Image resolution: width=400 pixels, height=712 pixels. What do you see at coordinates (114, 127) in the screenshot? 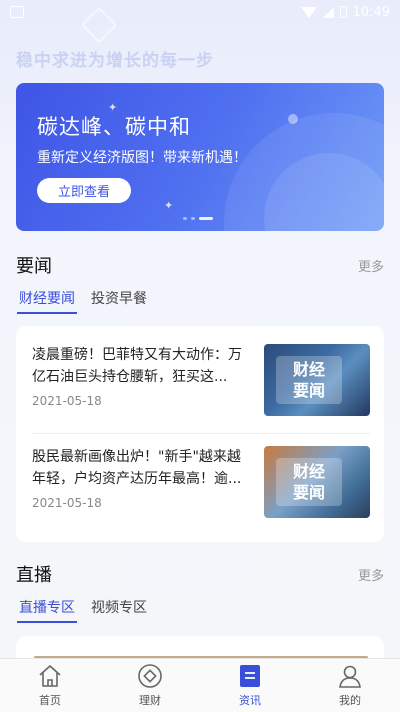
I see `banner-title: 碳达峰、碳中和` at bounding box center [114, 127].